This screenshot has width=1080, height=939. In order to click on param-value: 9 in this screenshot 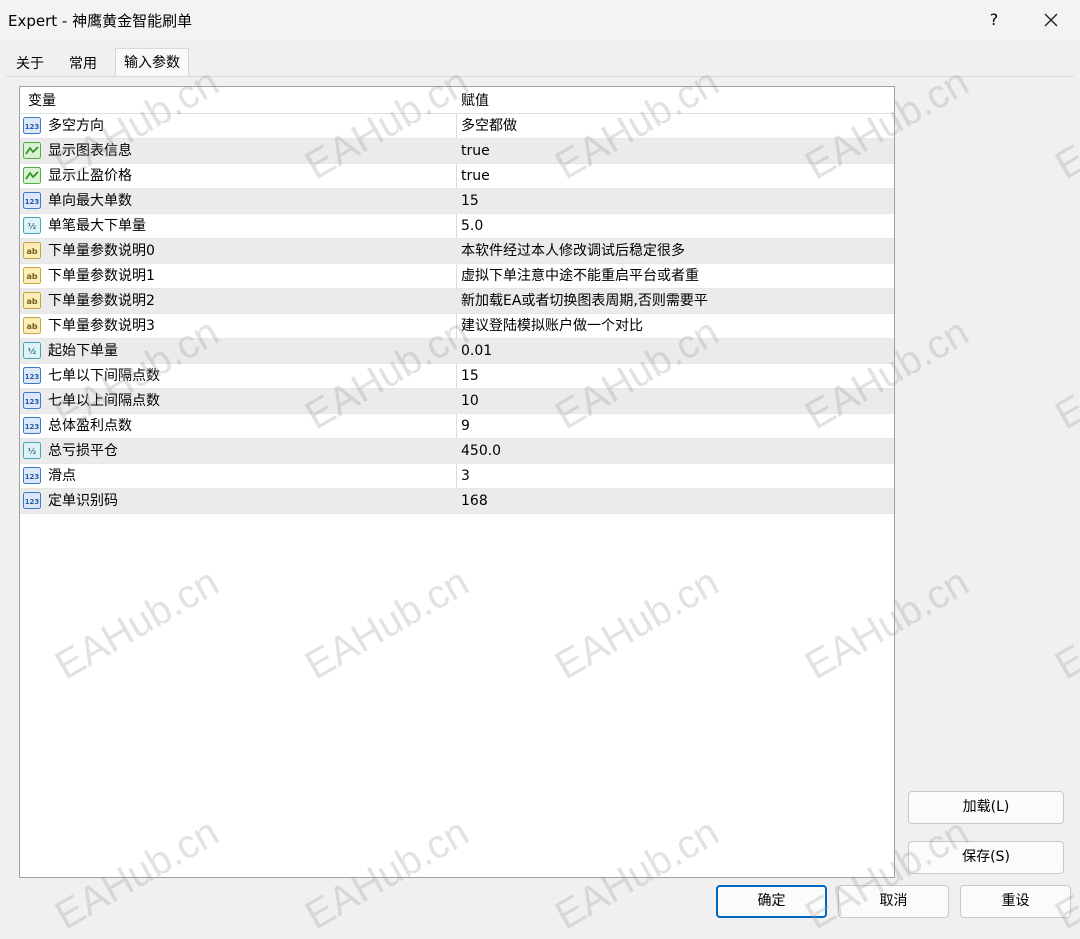, I will do `click(465, 426)`.